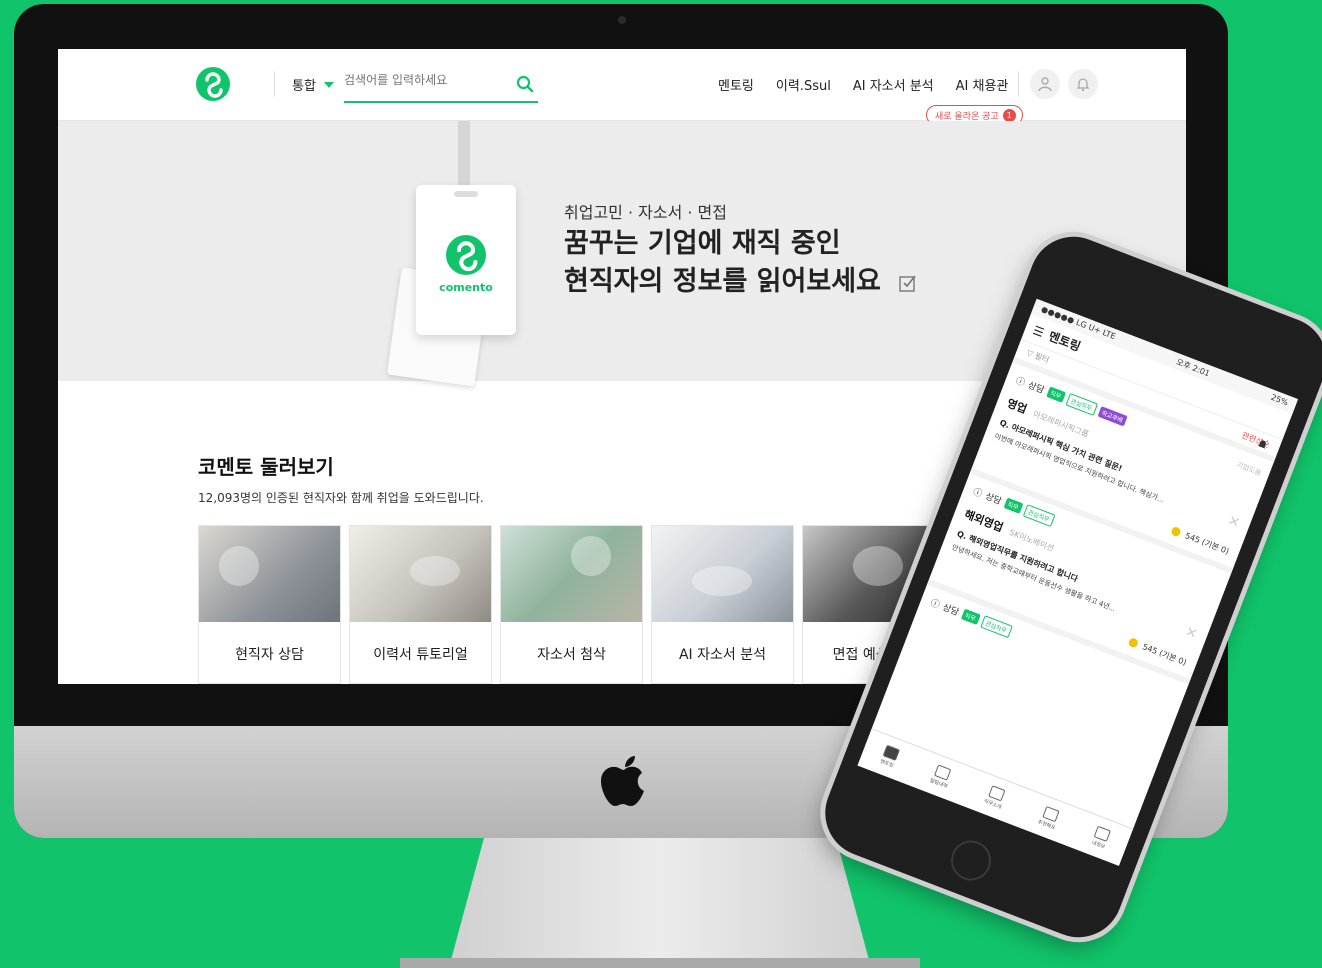  What do you see at coordinates (328, 84) in the screenshot?
I see `caret-down-icon` at bounding box center [328, 84].